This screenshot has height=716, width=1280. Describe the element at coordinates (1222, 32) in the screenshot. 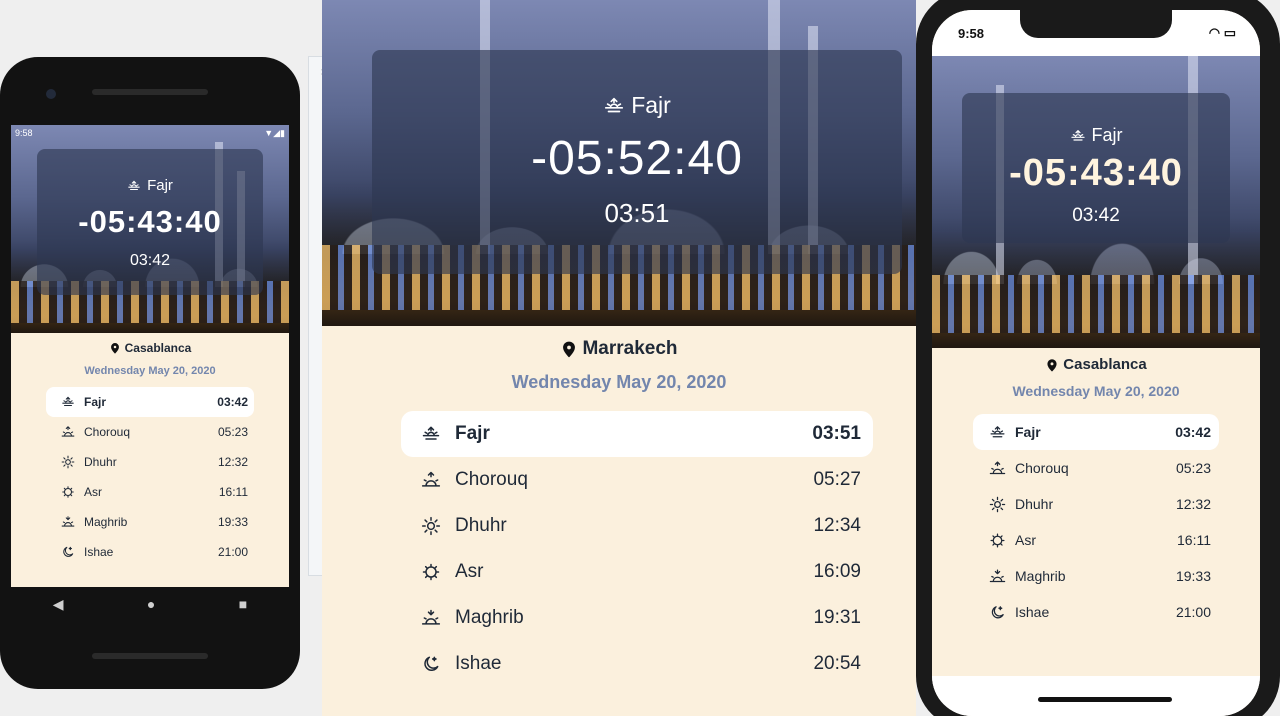

I see `wifi-battery-icons: ◠ ▭` at that location.